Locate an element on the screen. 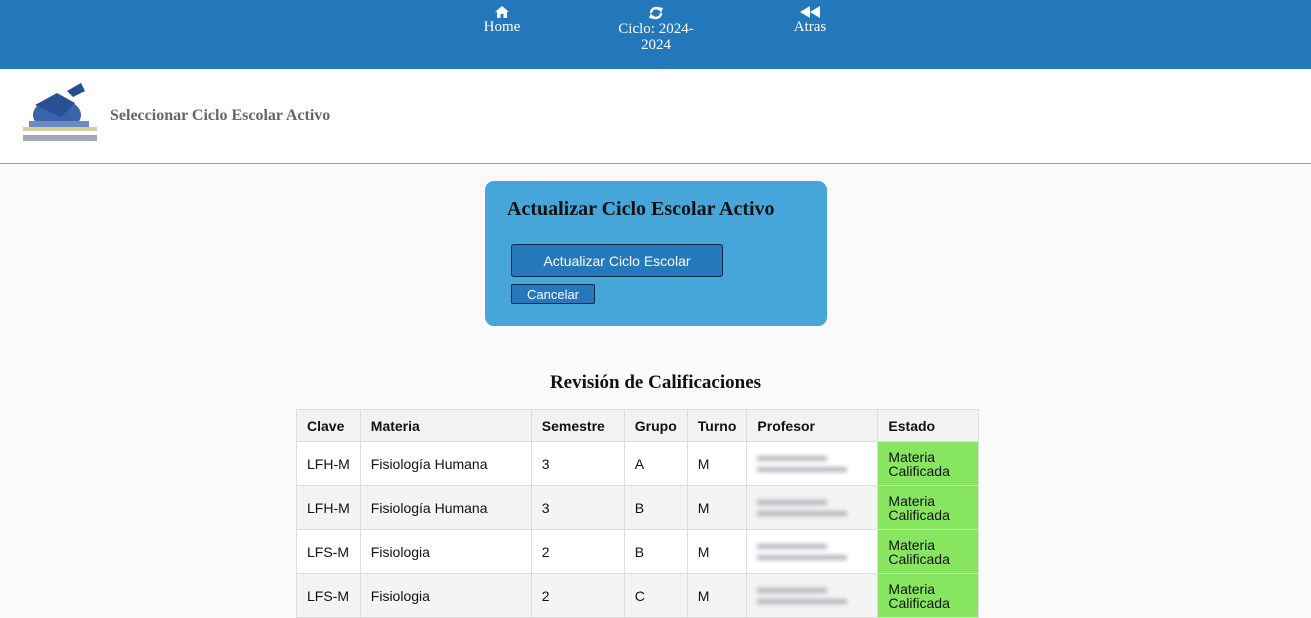 This screenshot has height=618, width=1311. col-materia: Materia is located at coordinates (445, 425).